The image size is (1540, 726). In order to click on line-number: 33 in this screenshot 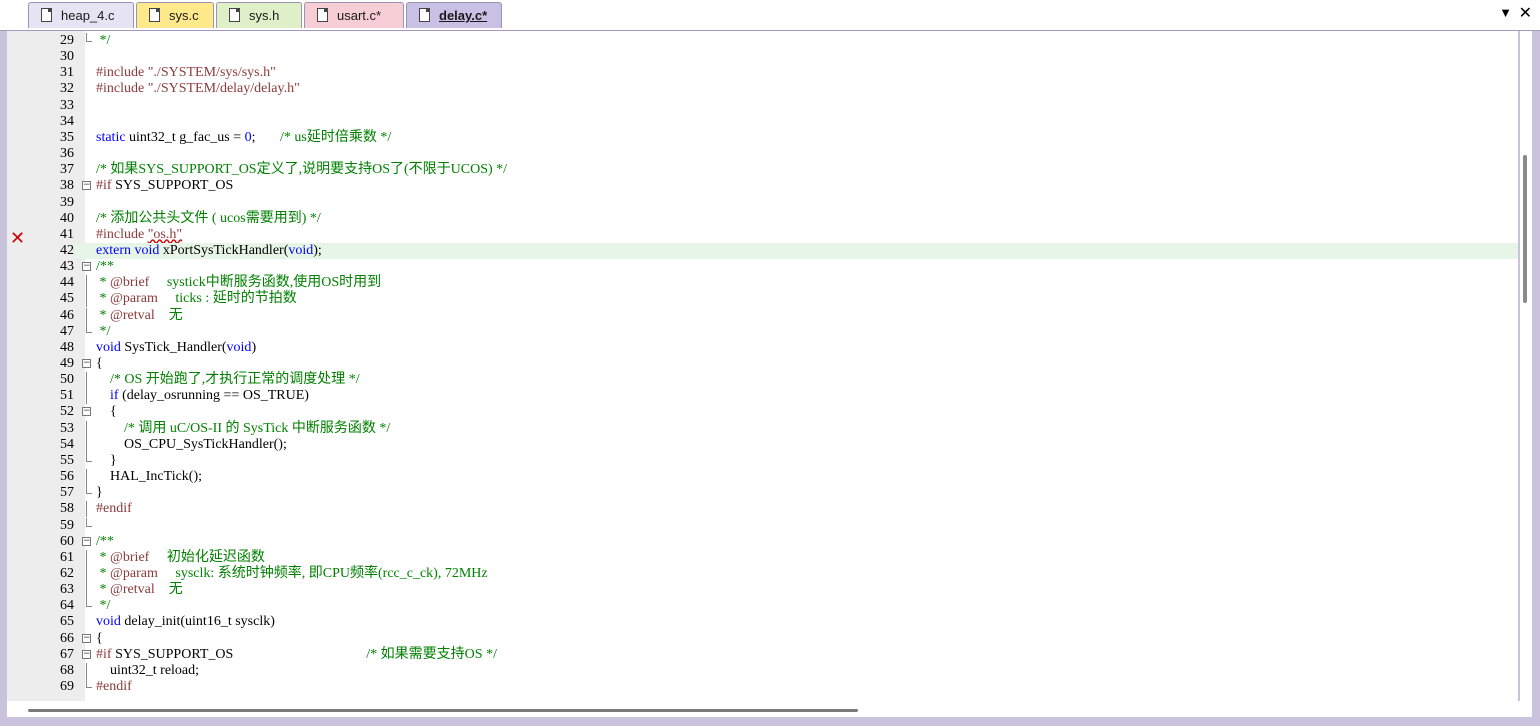, I will do `click(67, 105)`.